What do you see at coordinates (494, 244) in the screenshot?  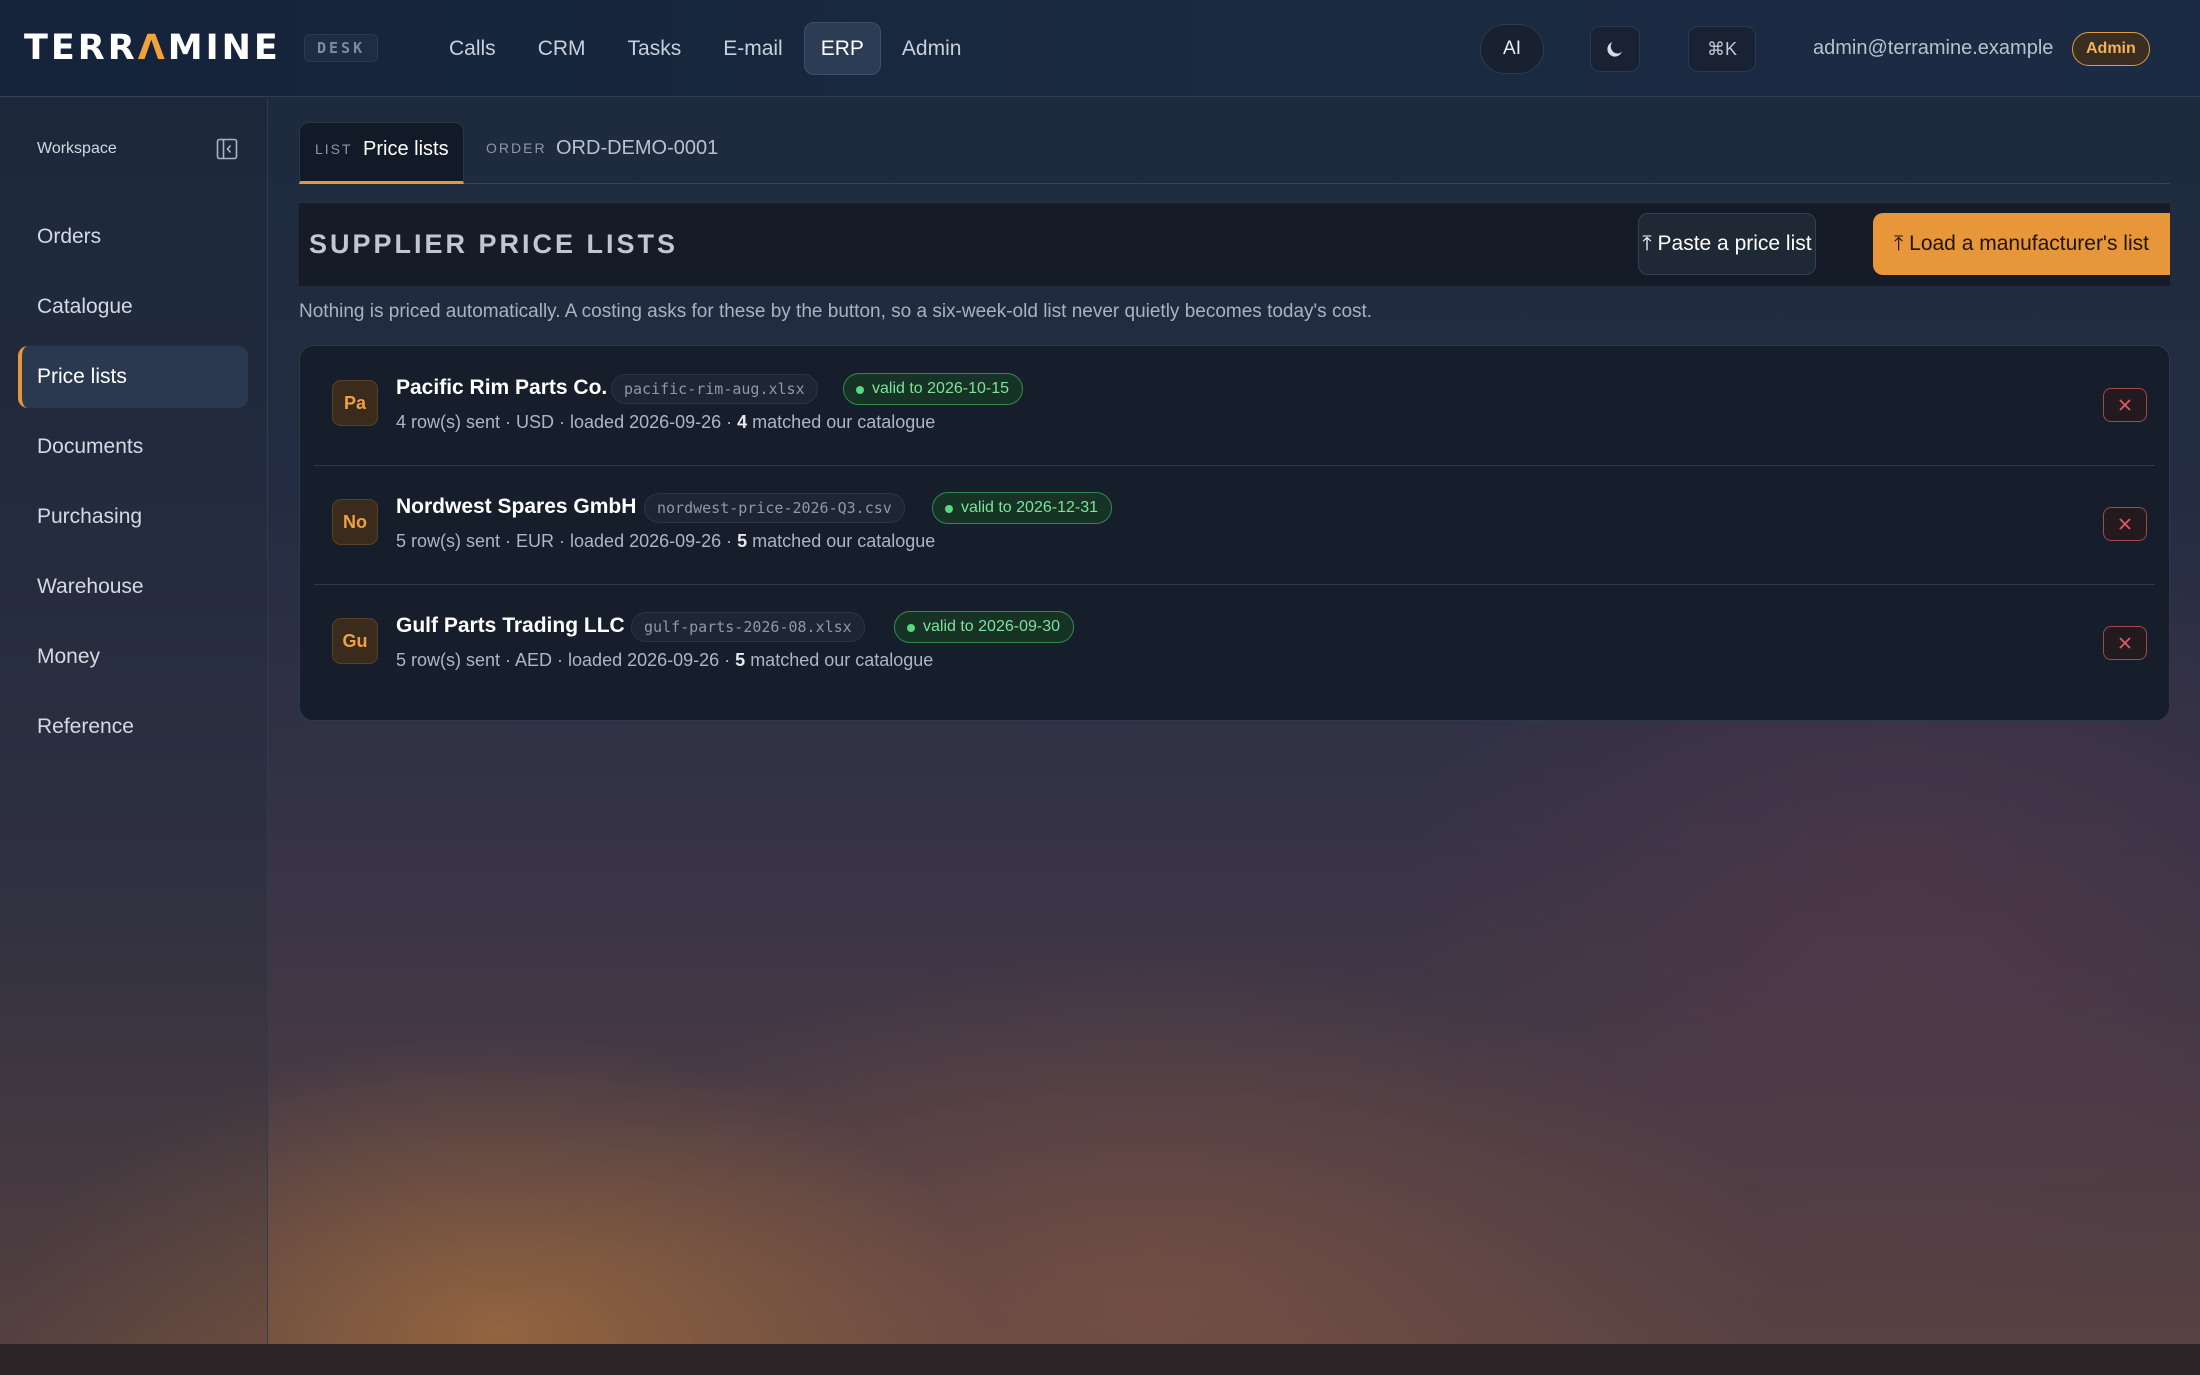 I see `page-title: SUPPLIER PRICE LISTS` at bounding box center [494, 244].